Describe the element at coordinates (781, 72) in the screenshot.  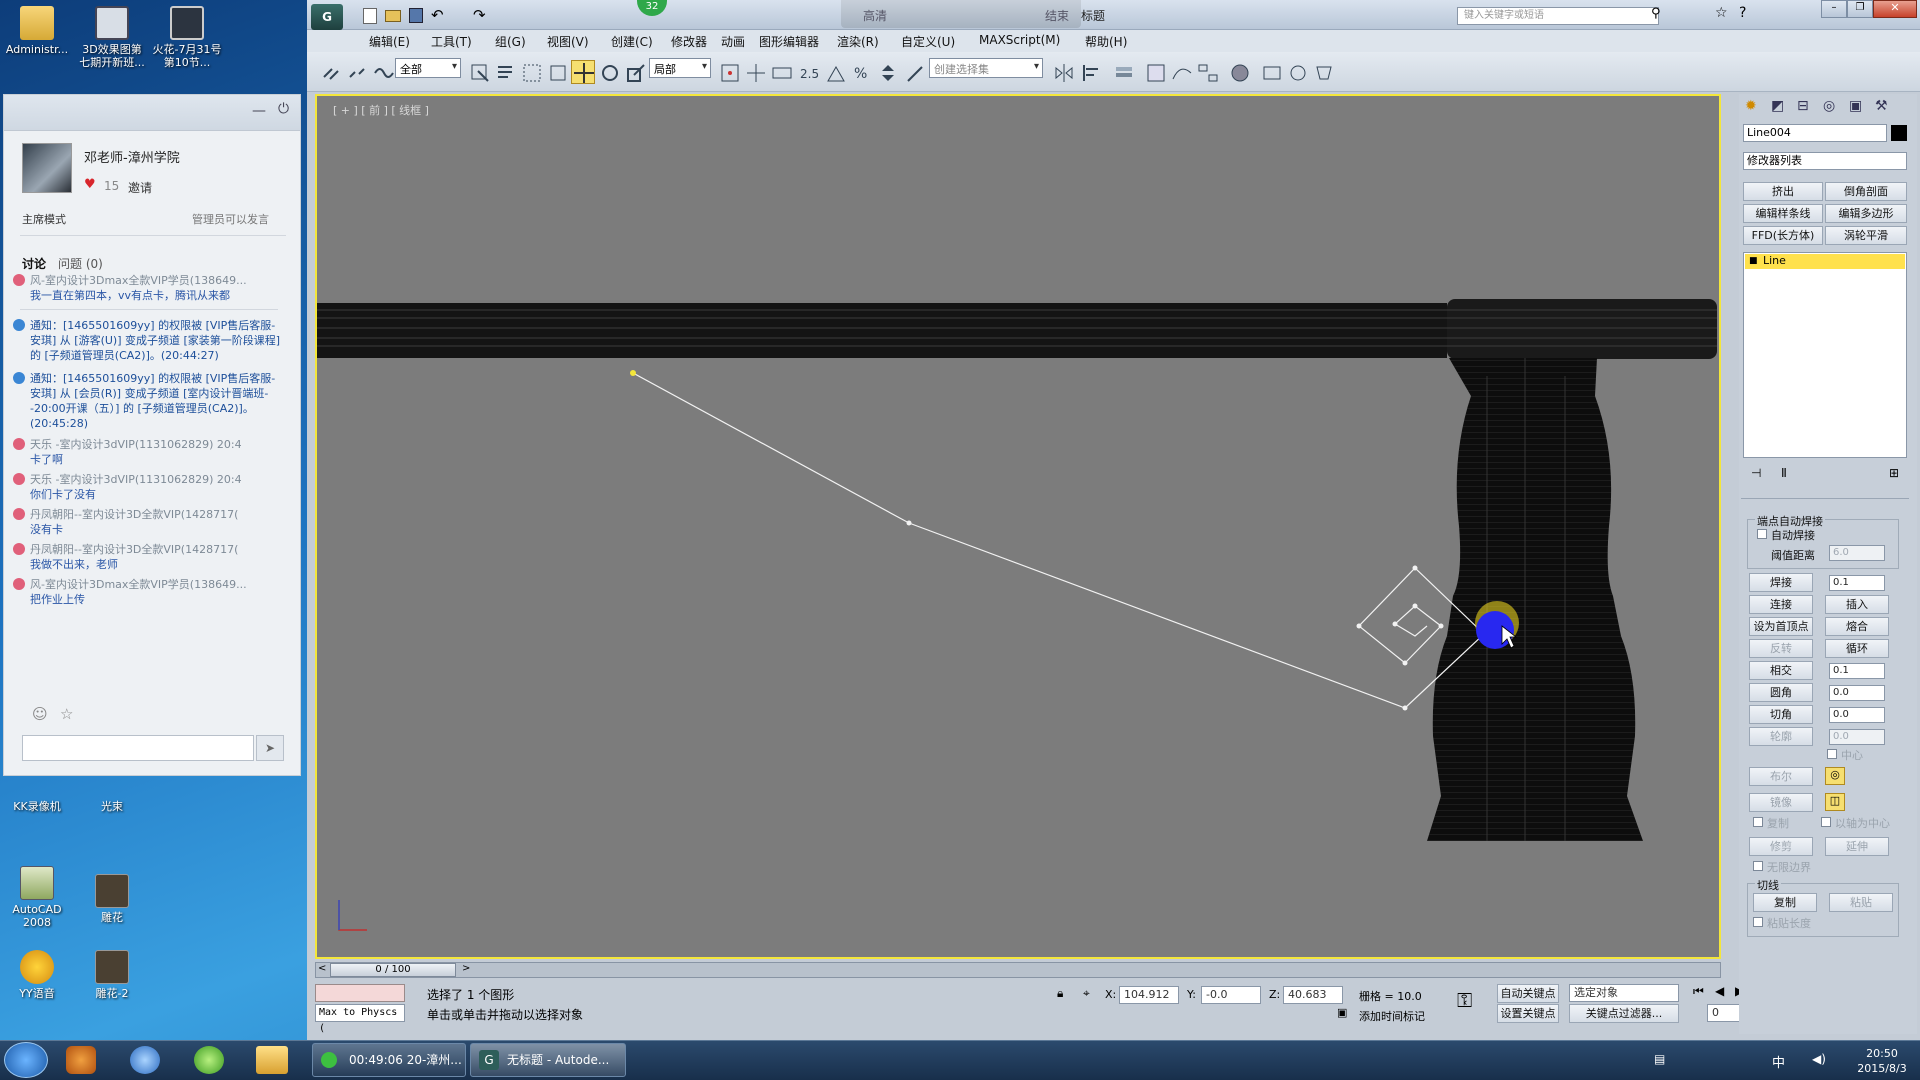
I see `keyboard-shortcut-icon` at that location.